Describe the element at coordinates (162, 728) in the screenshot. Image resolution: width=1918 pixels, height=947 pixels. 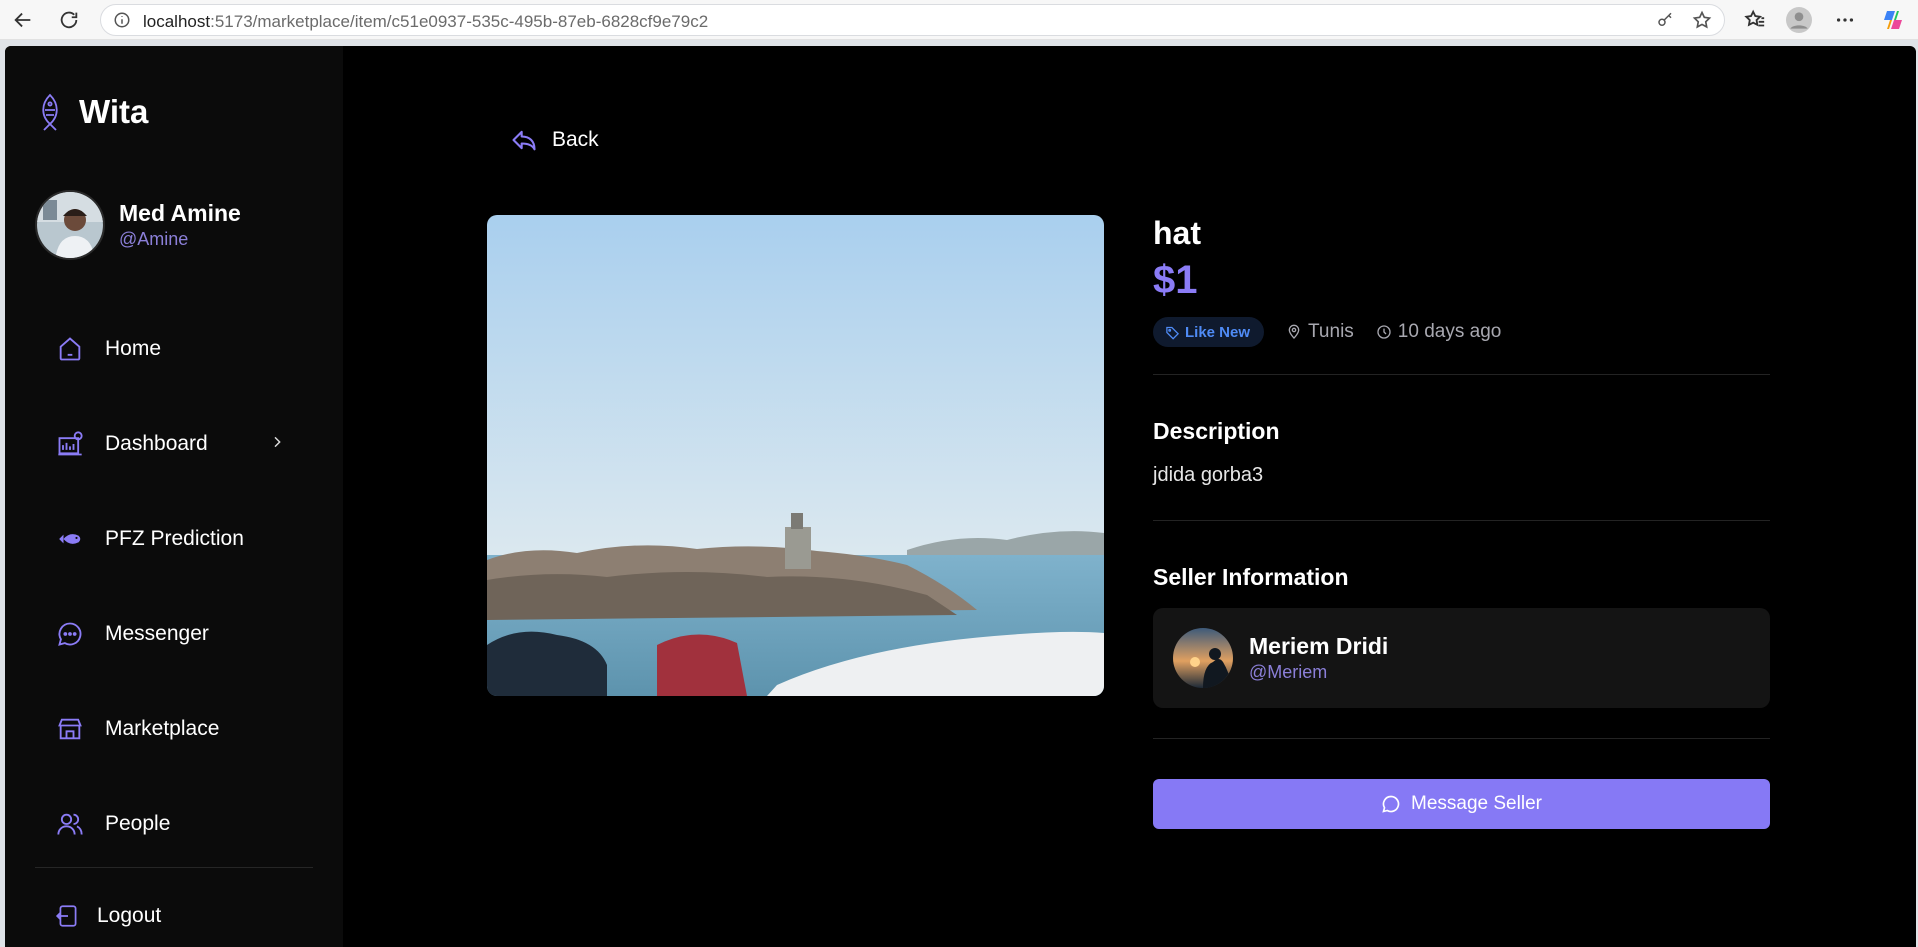
I see `sidebar-item-label: Marketplace` at that location.